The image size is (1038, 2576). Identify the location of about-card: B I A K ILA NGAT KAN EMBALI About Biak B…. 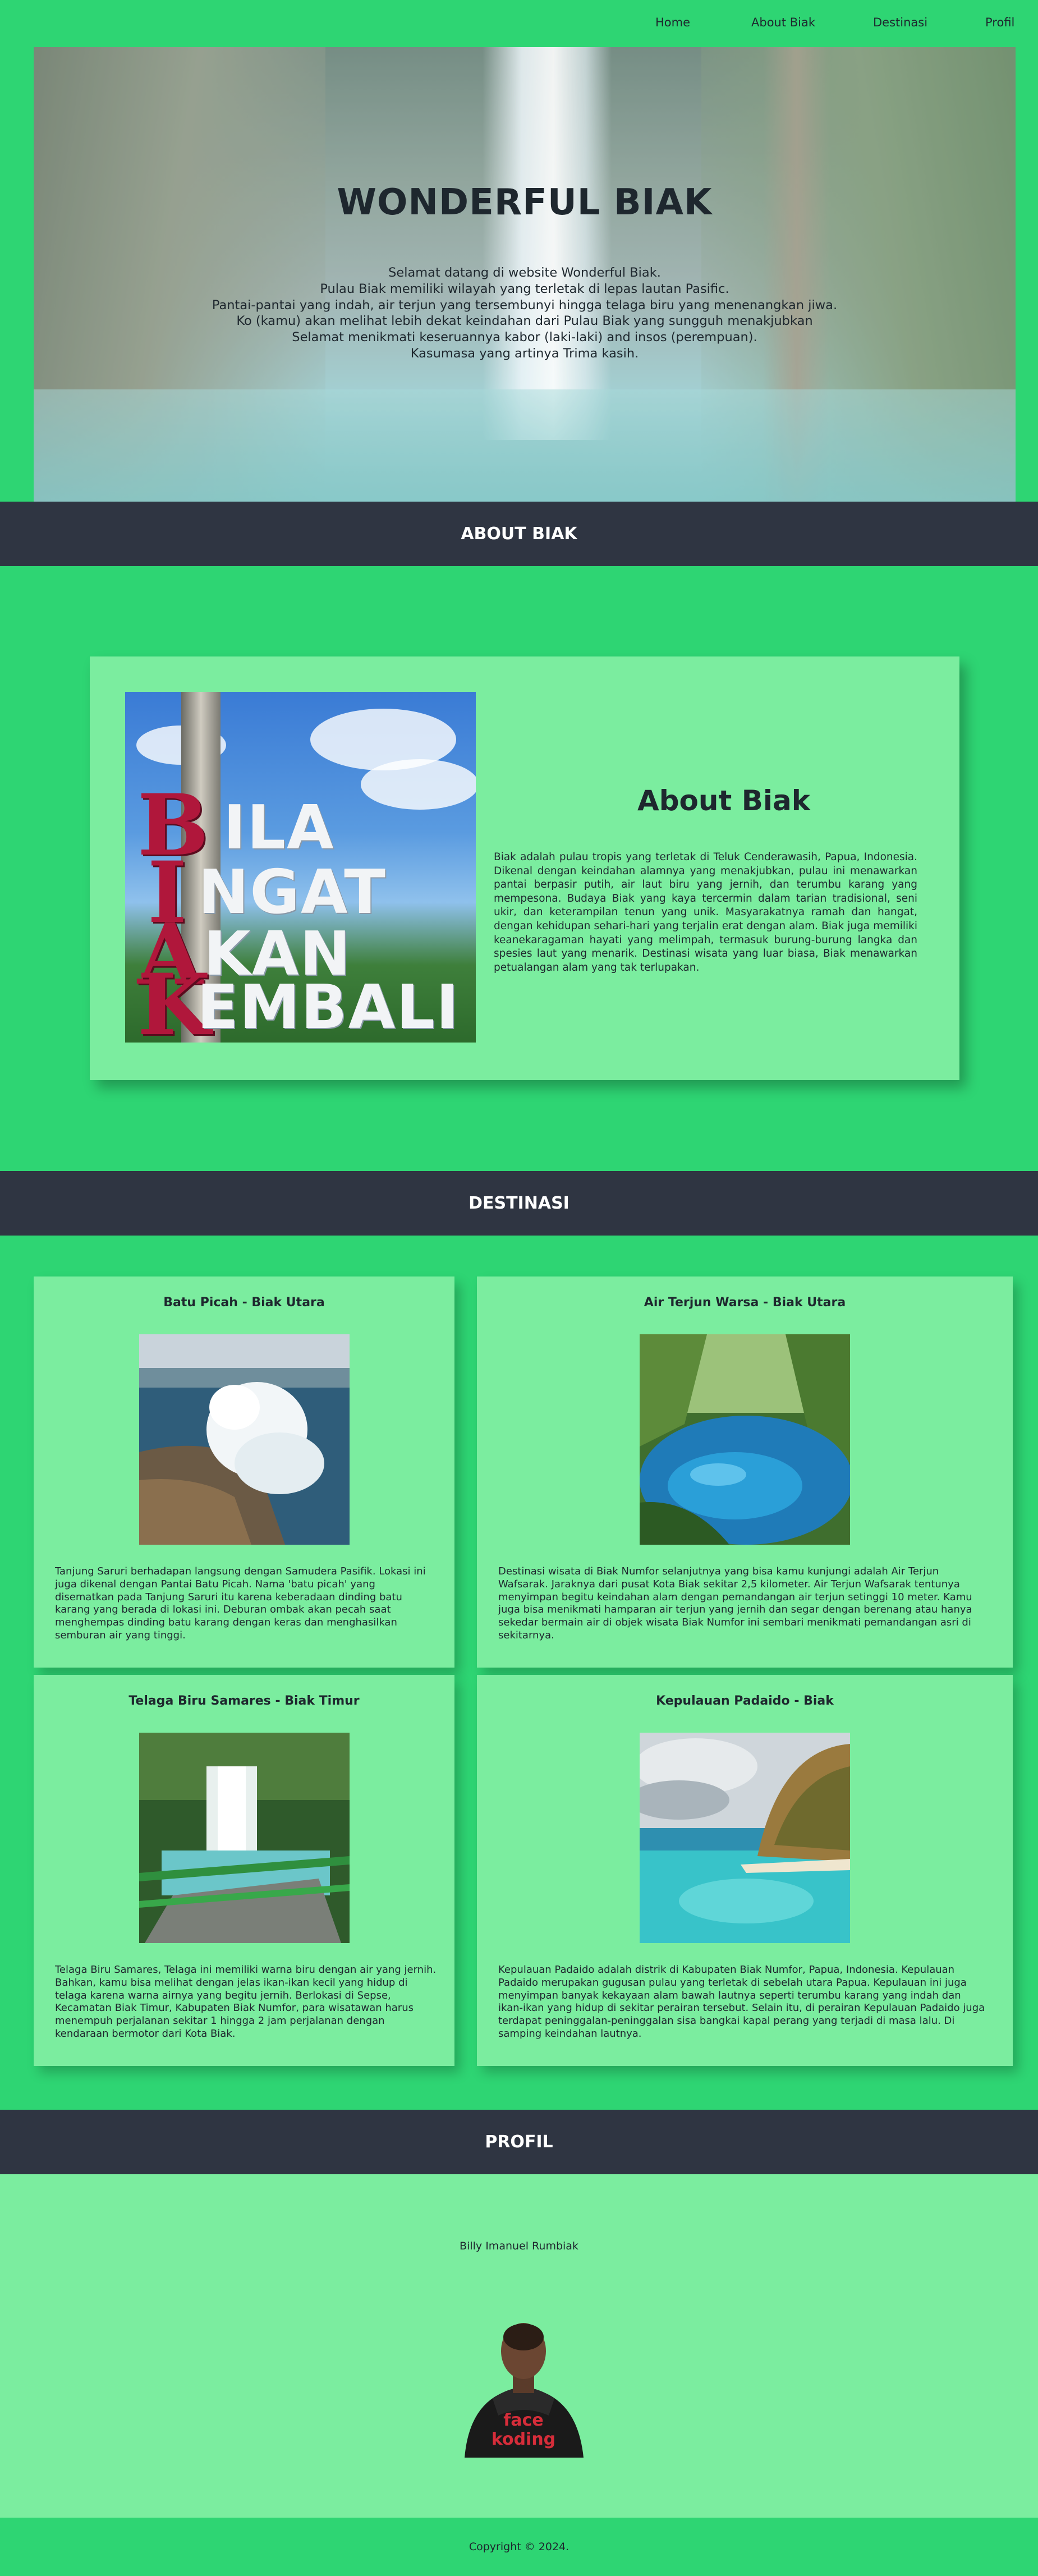
(524, 868).